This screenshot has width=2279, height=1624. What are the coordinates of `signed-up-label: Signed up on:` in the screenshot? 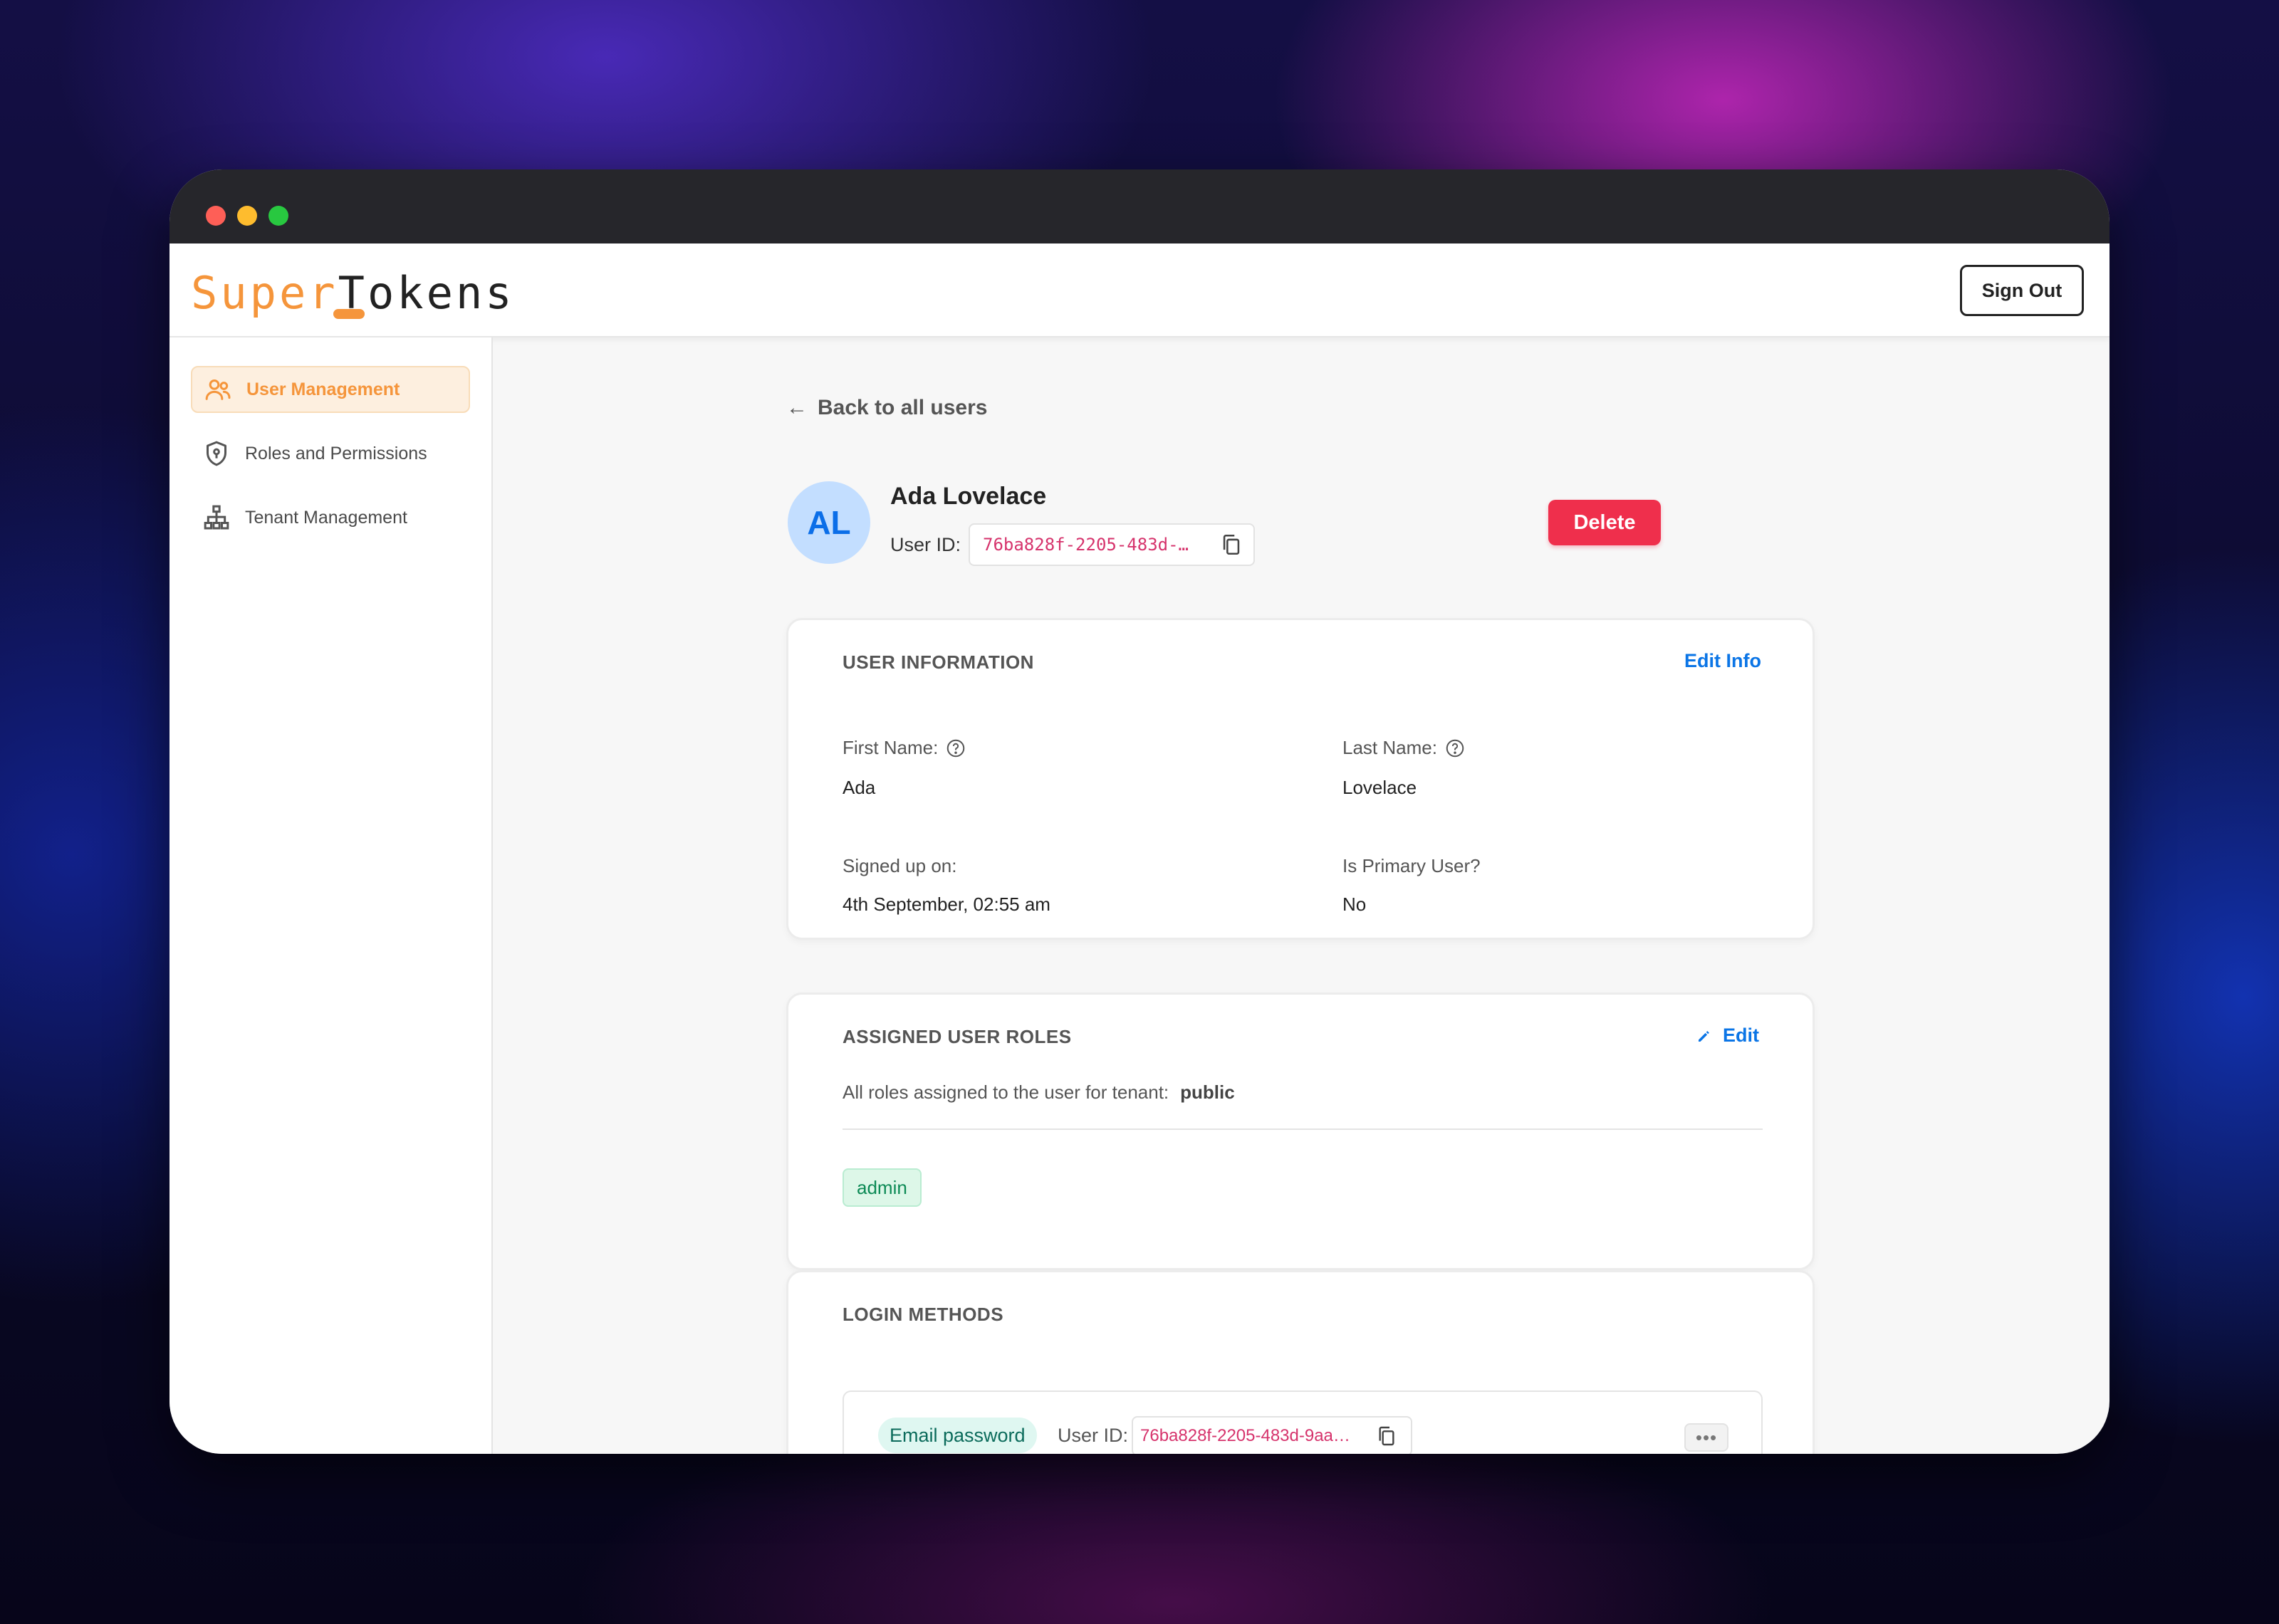 It's located at (900, 865).